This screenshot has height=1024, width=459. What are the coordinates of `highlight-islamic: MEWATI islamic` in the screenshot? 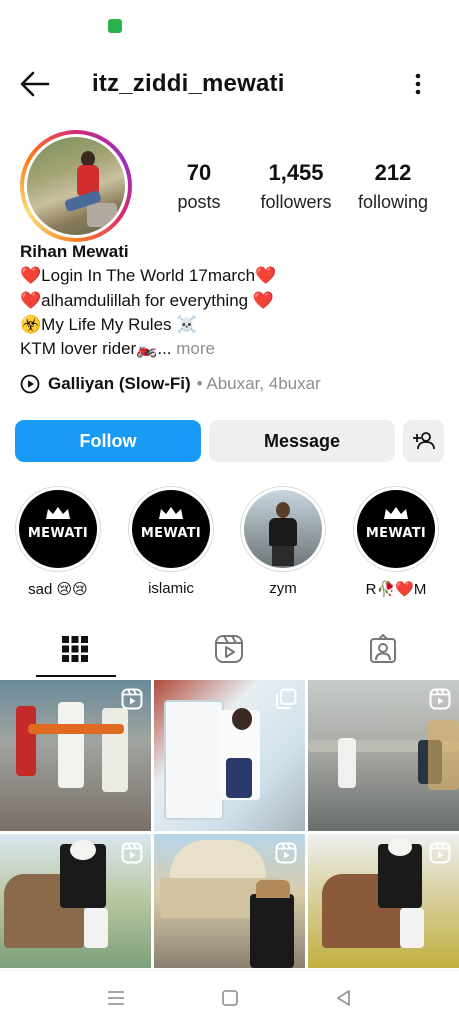 It's located at (171, 541).